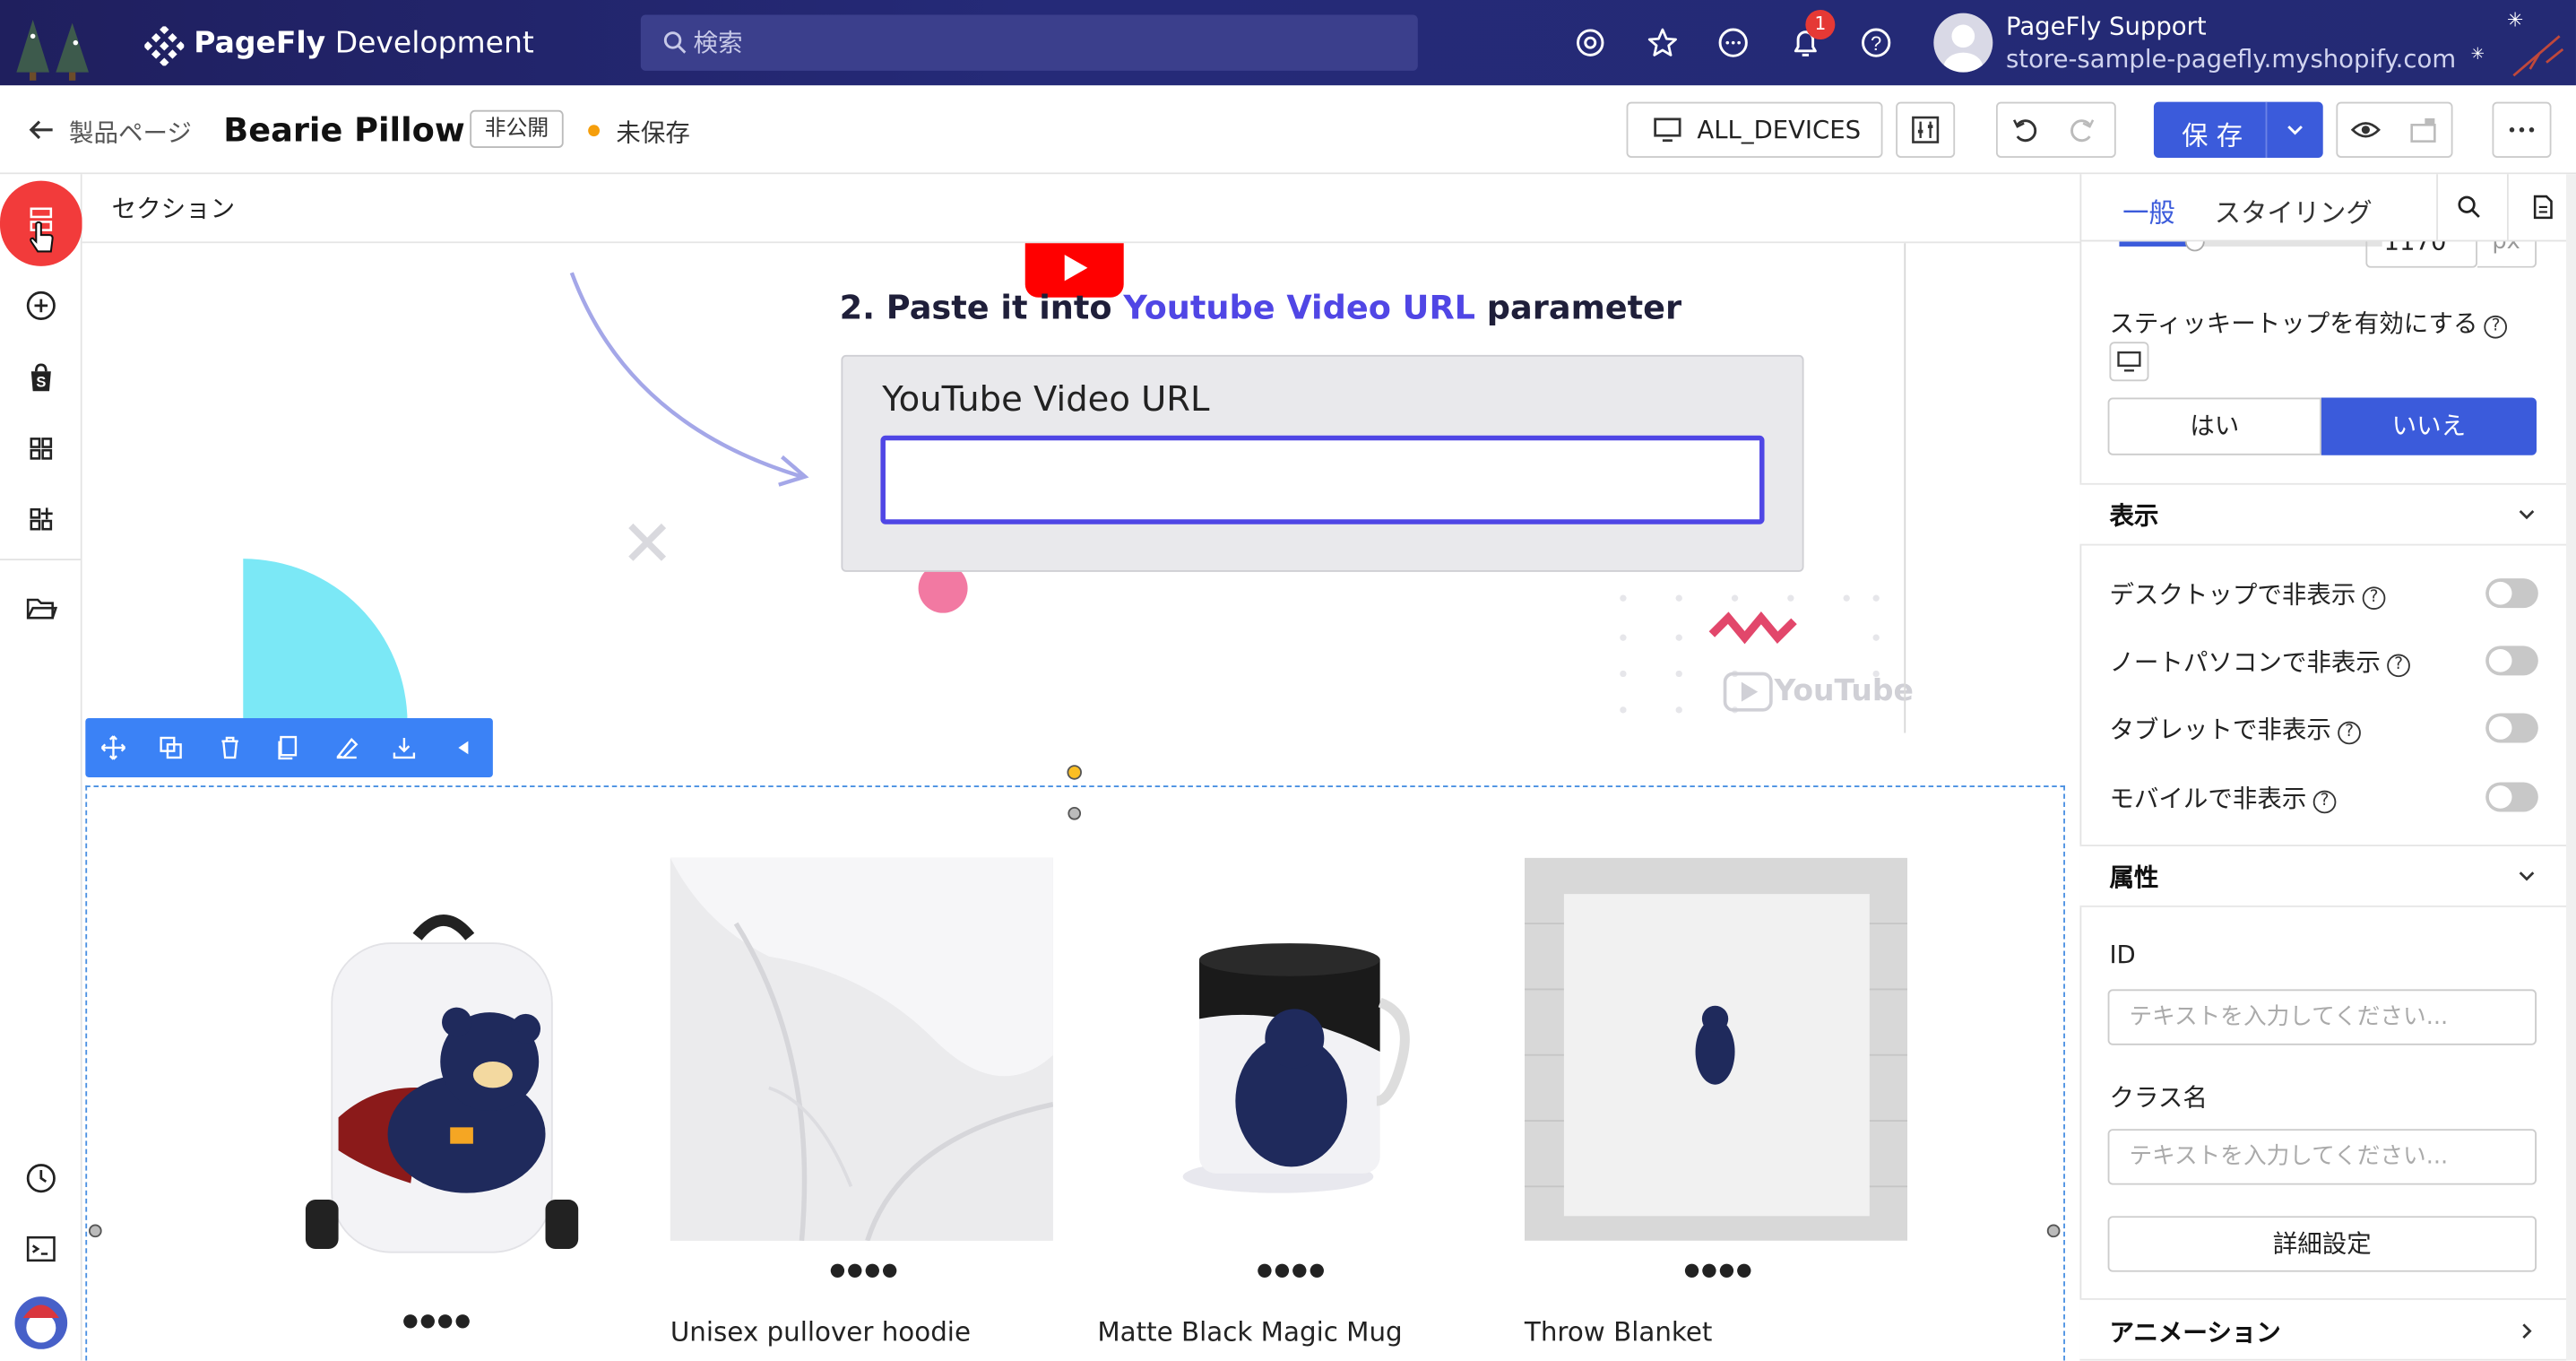  Describe the element at coordinates (2421, 254) in the screenshot. I see `width-input: 1170` at that location.